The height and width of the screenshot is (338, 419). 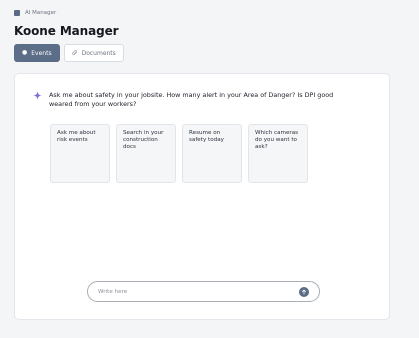 What do you see at coordinates (17, 13) in the screenshot?
I see `app-square-icon` at bounding box center [17, 13].